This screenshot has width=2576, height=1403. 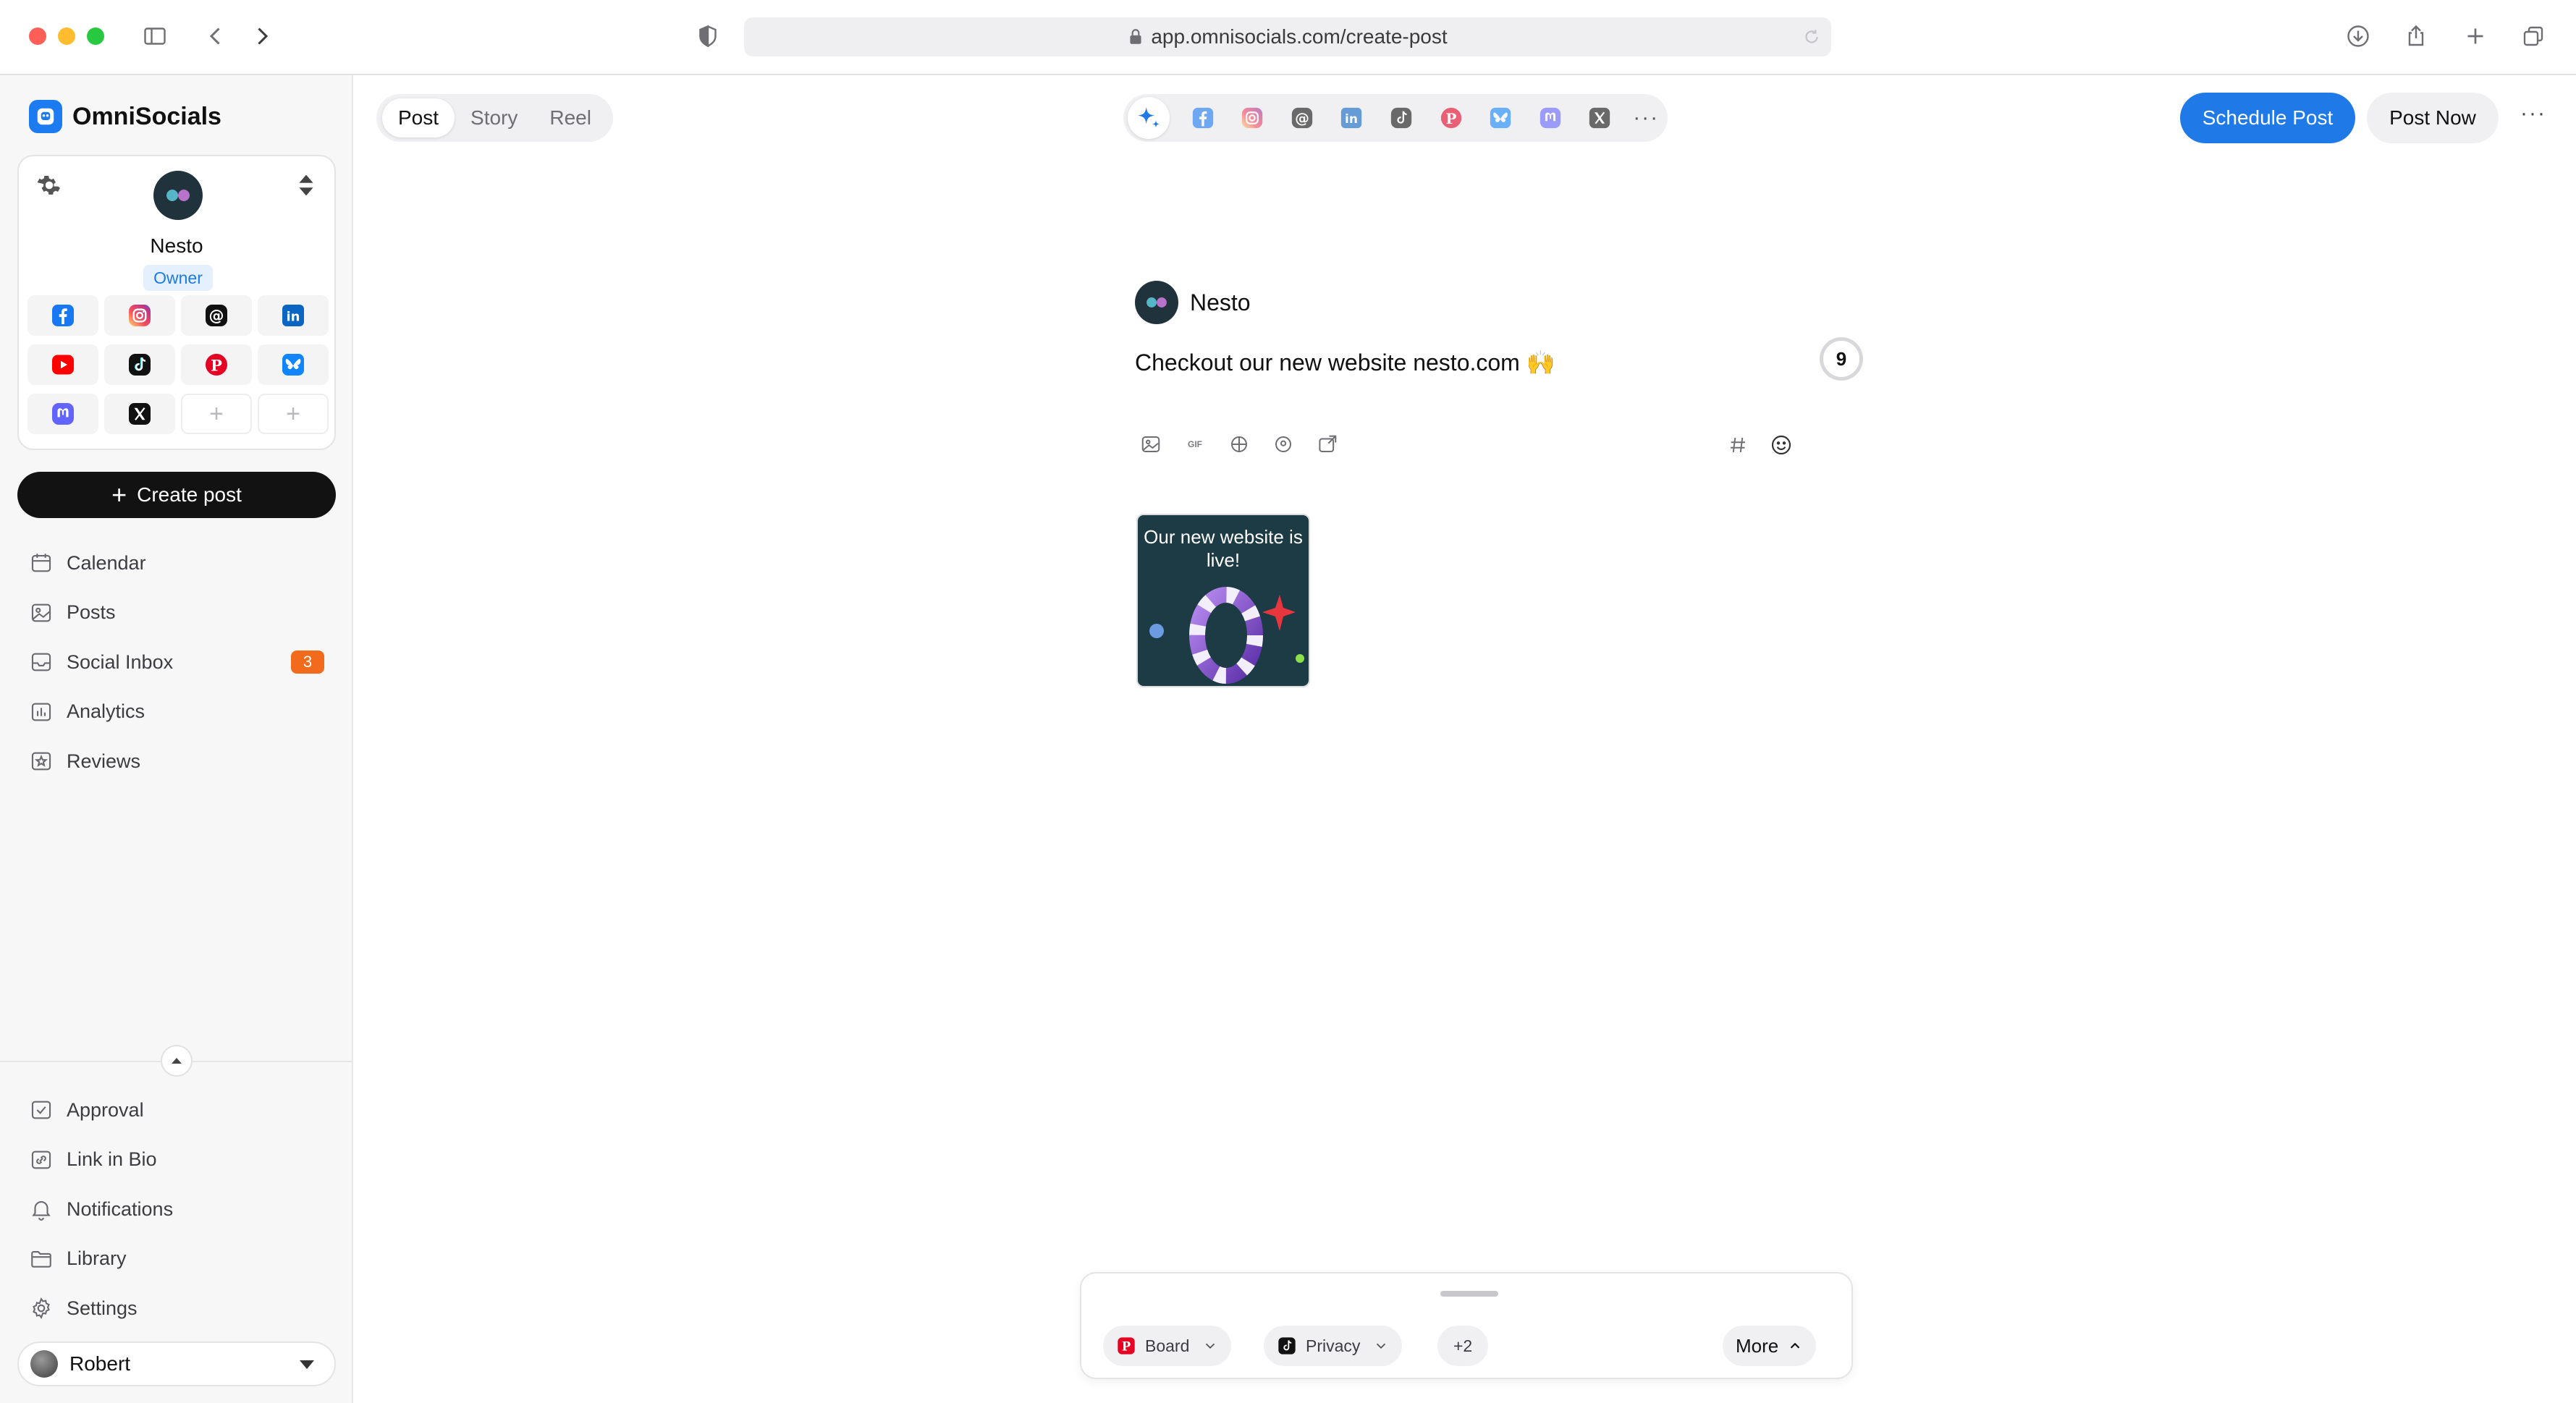 What do you see at coordinates (1223, 600) in the screenshot?
I see `attached-media-thumbnail: Our new website is live!` at bounding box center [1223, 600].